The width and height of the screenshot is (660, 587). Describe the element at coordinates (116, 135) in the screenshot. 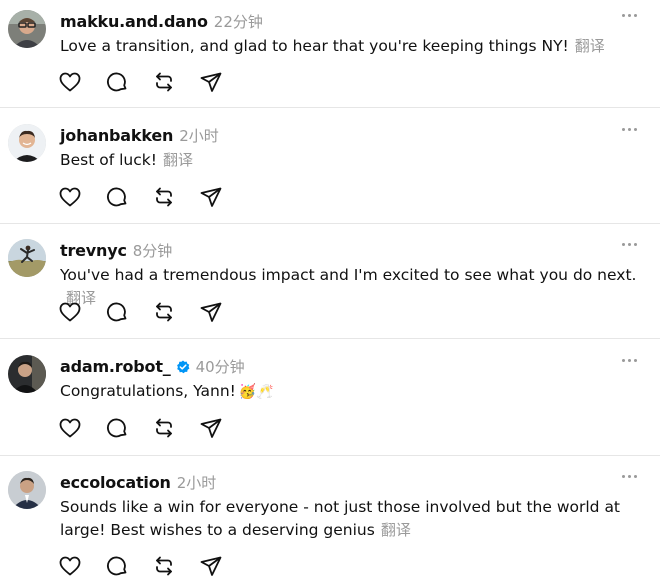

I see `username: johanbakken` at that location.